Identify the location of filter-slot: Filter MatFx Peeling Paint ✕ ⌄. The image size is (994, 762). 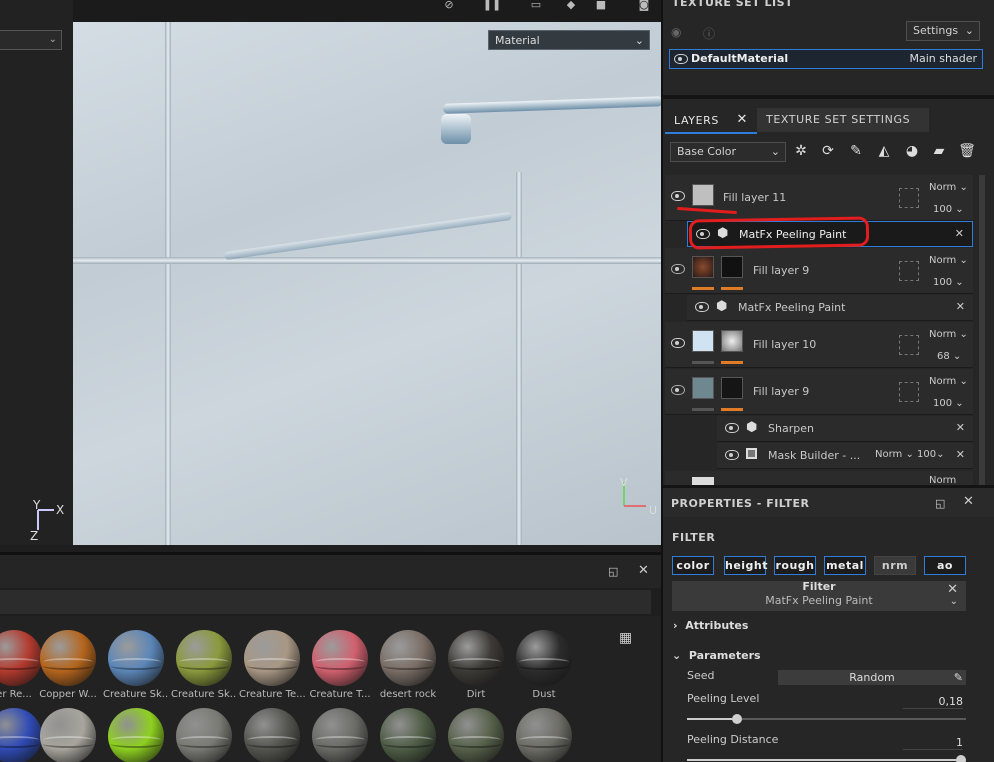
(819, 595).